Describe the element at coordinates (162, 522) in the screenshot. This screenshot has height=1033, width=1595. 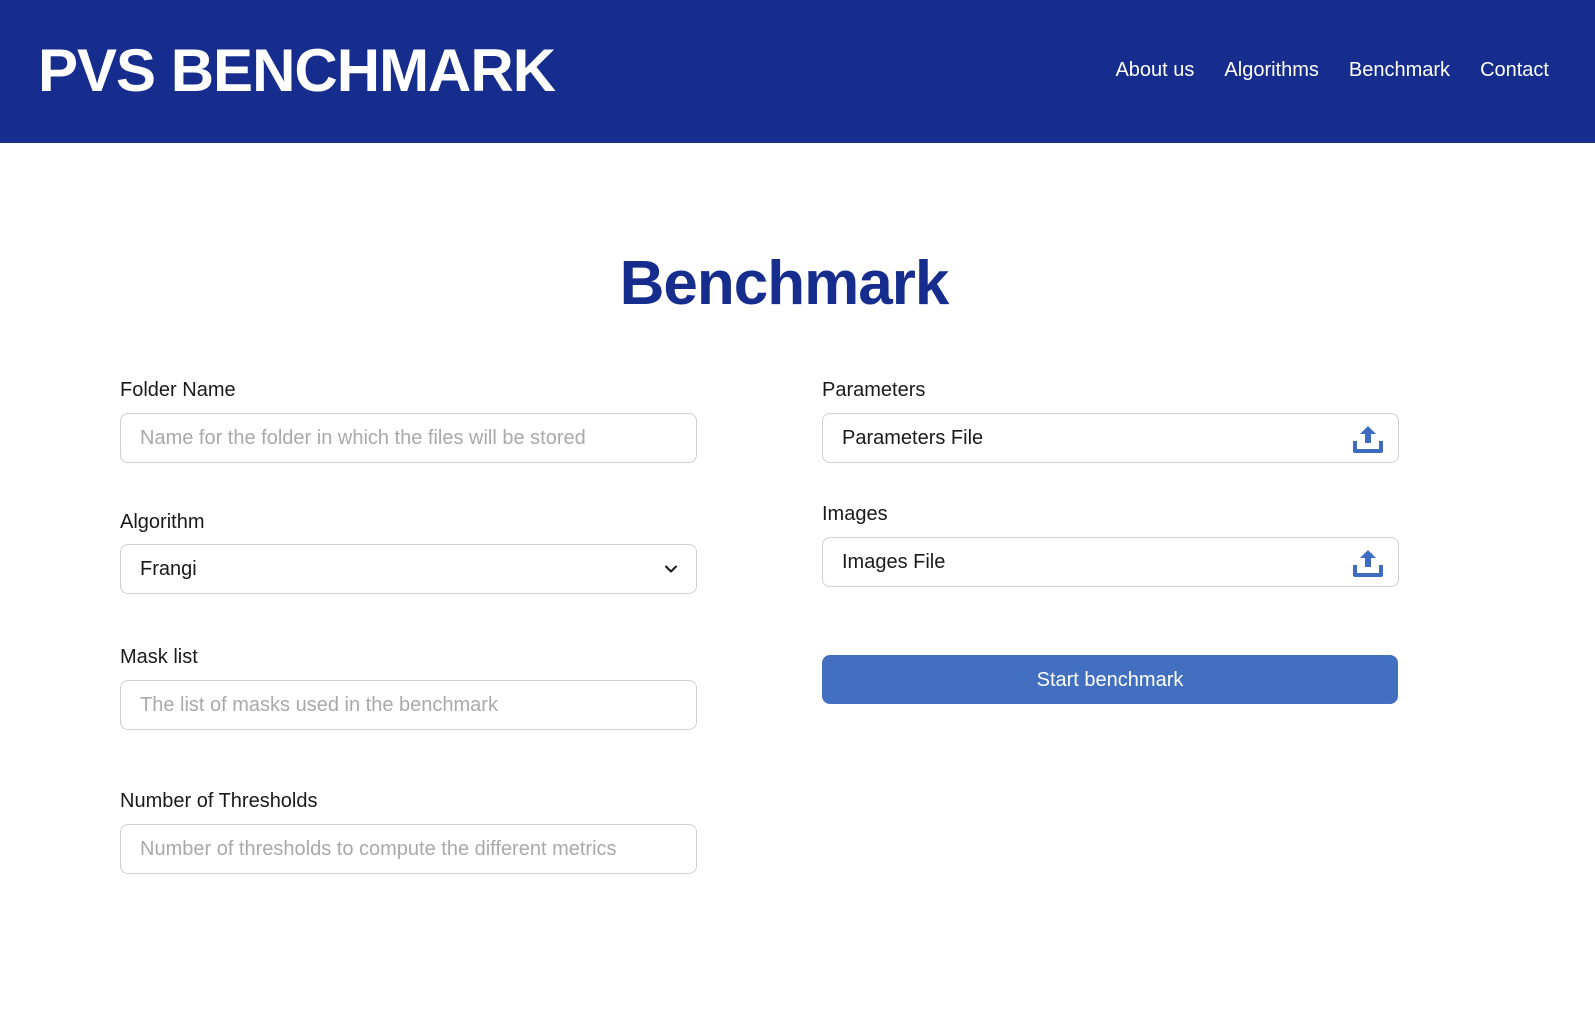
I see `algorithm-label: Algorithm` at that location.